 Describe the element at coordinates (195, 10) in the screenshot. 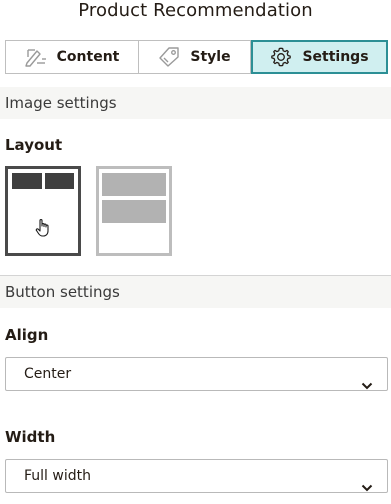

I see `panel-title: Product Recommendation` at that location.